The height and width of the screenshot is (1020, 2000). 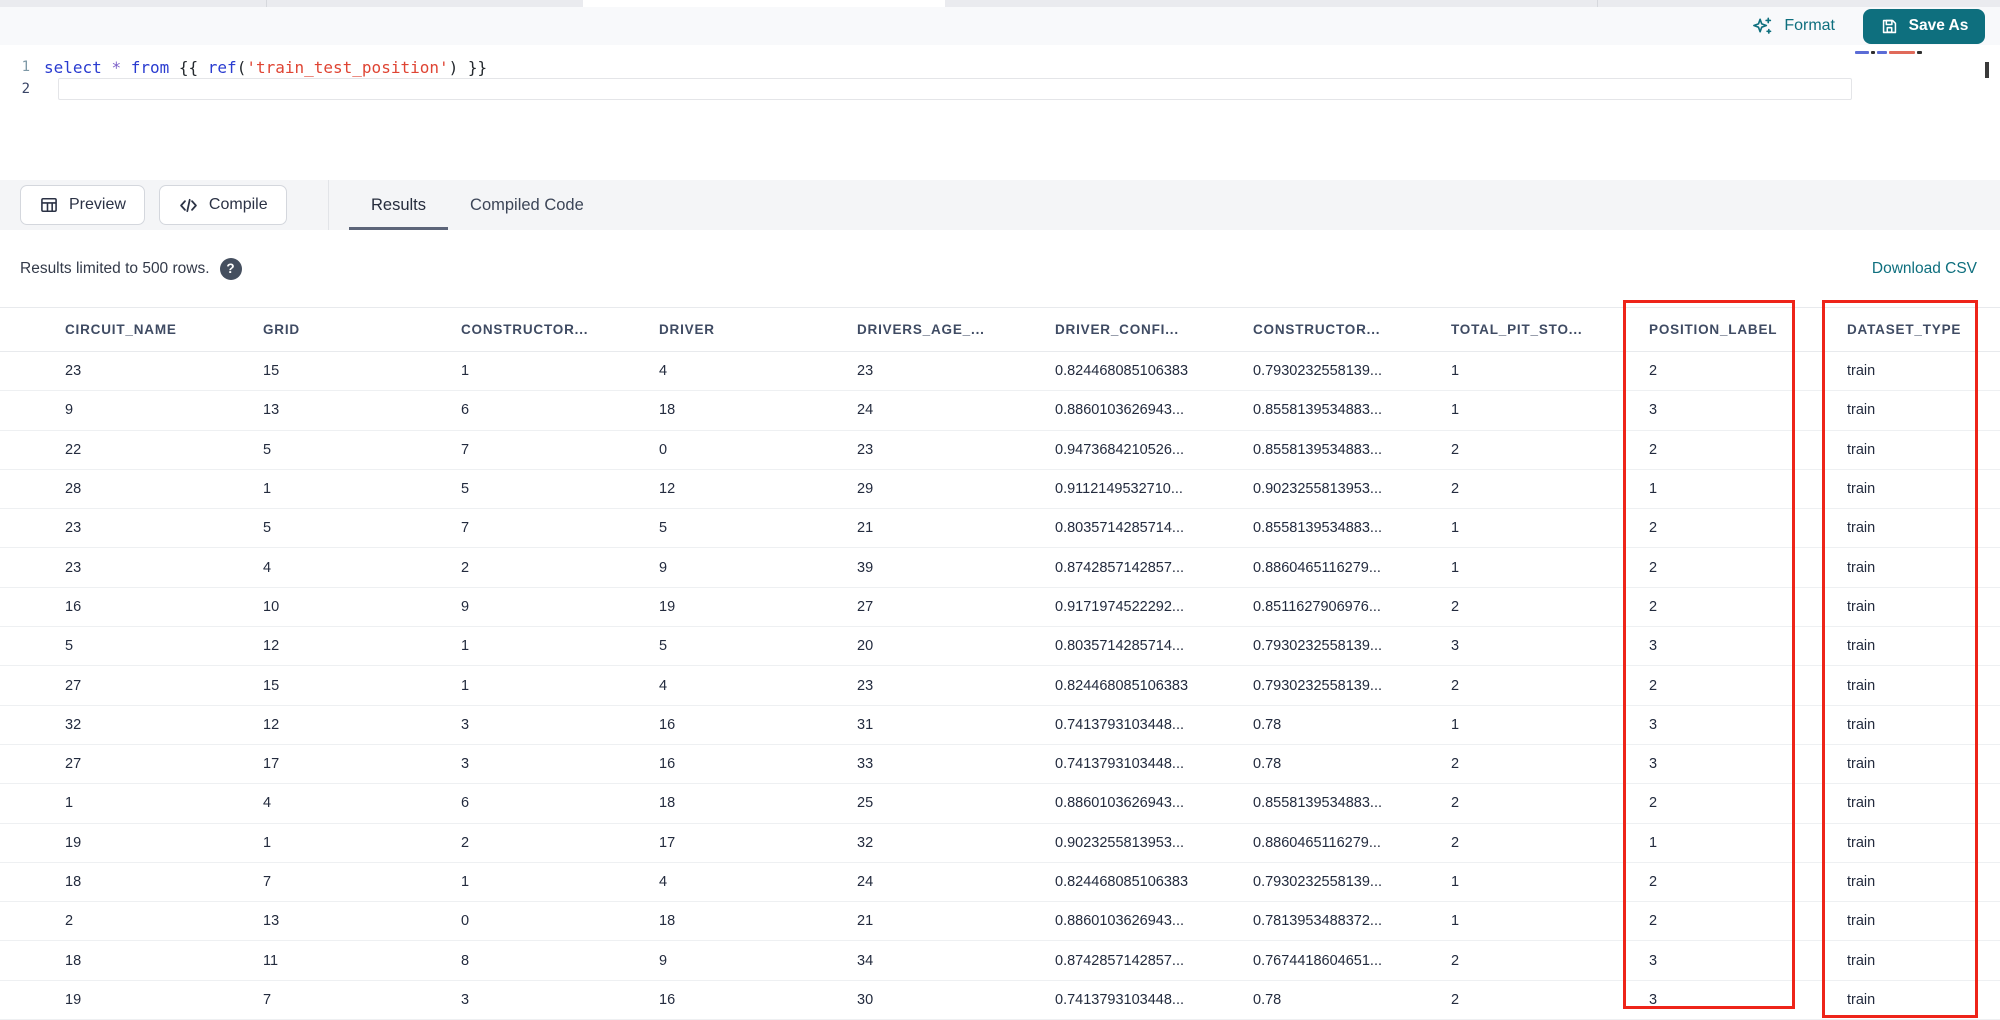 I want to click on save-as-button: Save As, so click(x=1924, y=26).